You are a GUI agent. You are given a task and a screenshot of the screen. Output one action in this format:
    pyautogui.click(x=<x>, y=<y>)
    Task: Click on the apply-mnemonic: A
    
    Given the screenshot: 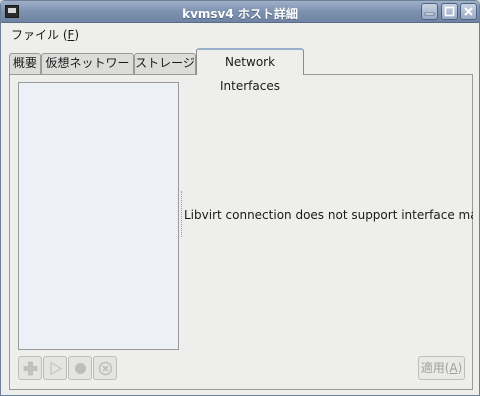 What is the action you would take?
    pyautogui.click(x=453, y=368)
    